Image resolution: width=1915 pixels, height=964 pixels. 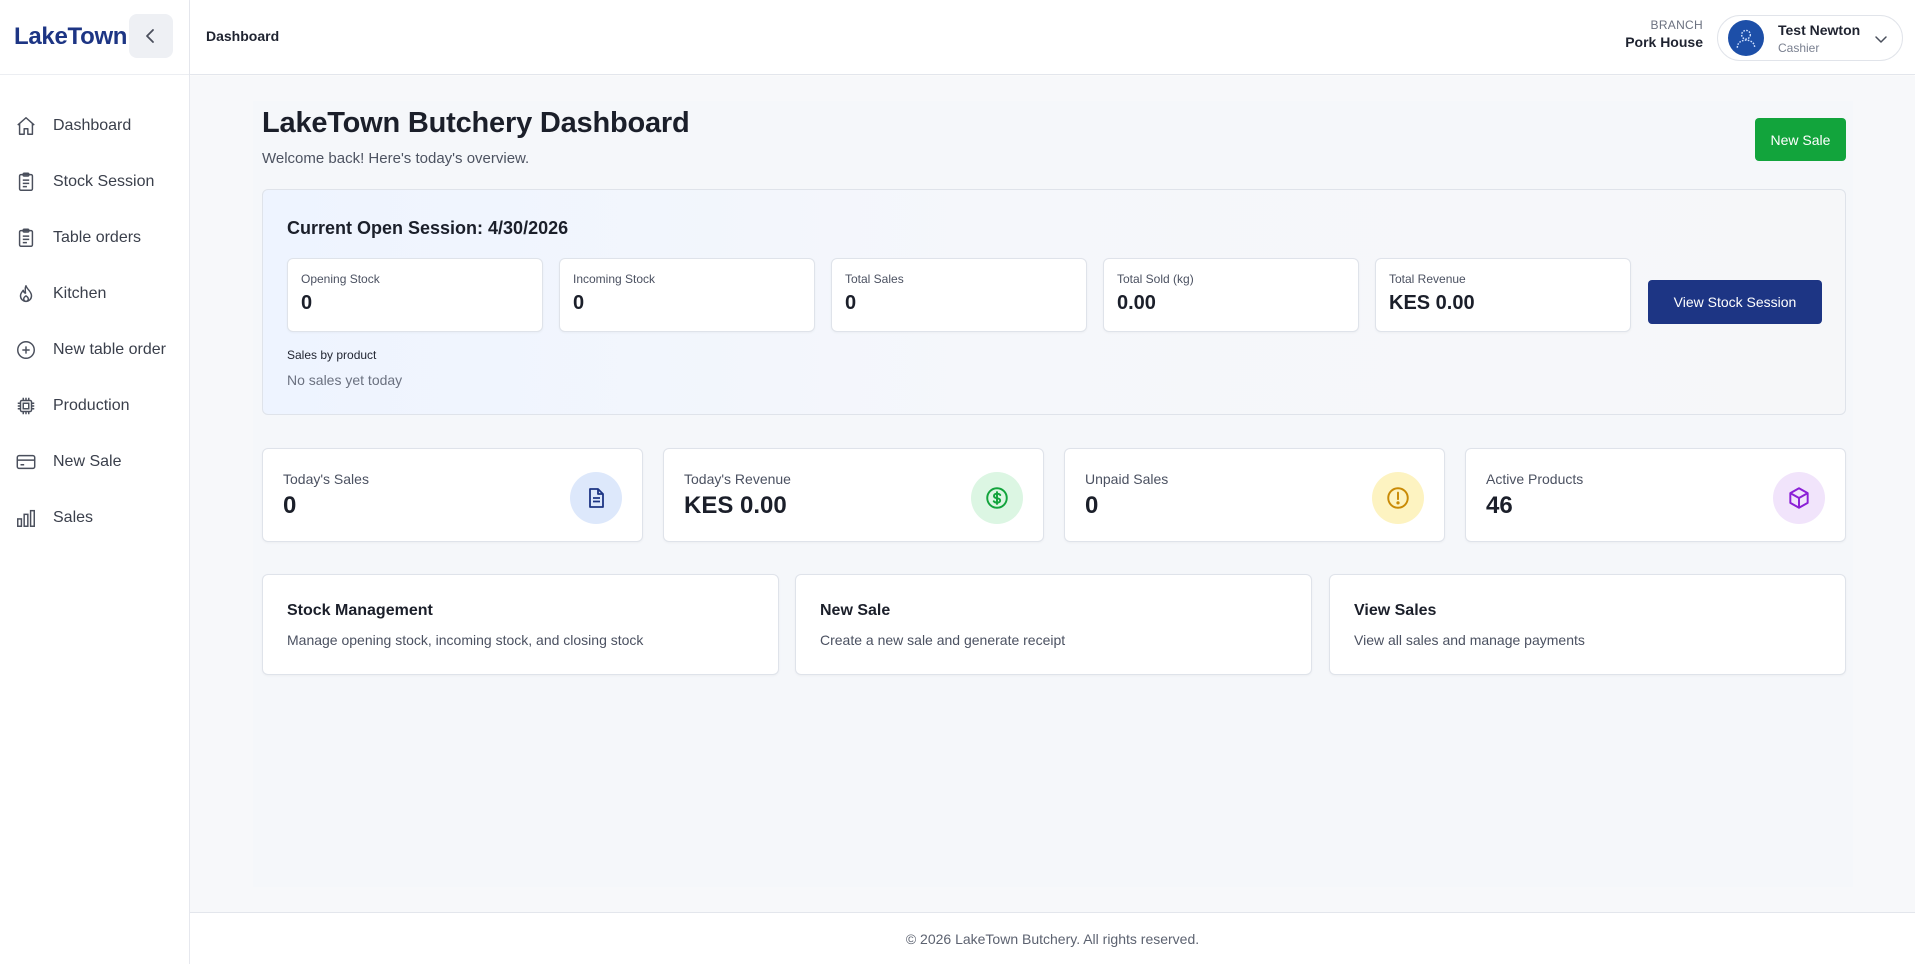 What do you see at coordinates (26, 350) in the screenshot?
I see `plus-circle-icon` at bounding box center [26, 350].